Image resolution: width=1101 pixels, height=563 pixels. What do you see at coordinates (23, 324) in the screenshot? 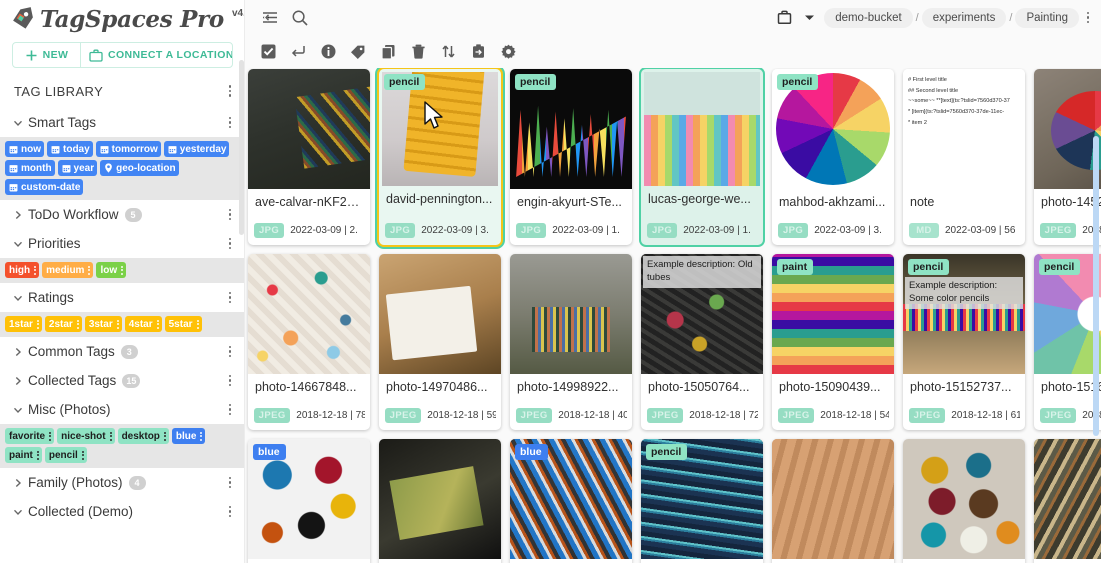
I see `tag-chip-1star: 1star` at bounding box center [23, 324].